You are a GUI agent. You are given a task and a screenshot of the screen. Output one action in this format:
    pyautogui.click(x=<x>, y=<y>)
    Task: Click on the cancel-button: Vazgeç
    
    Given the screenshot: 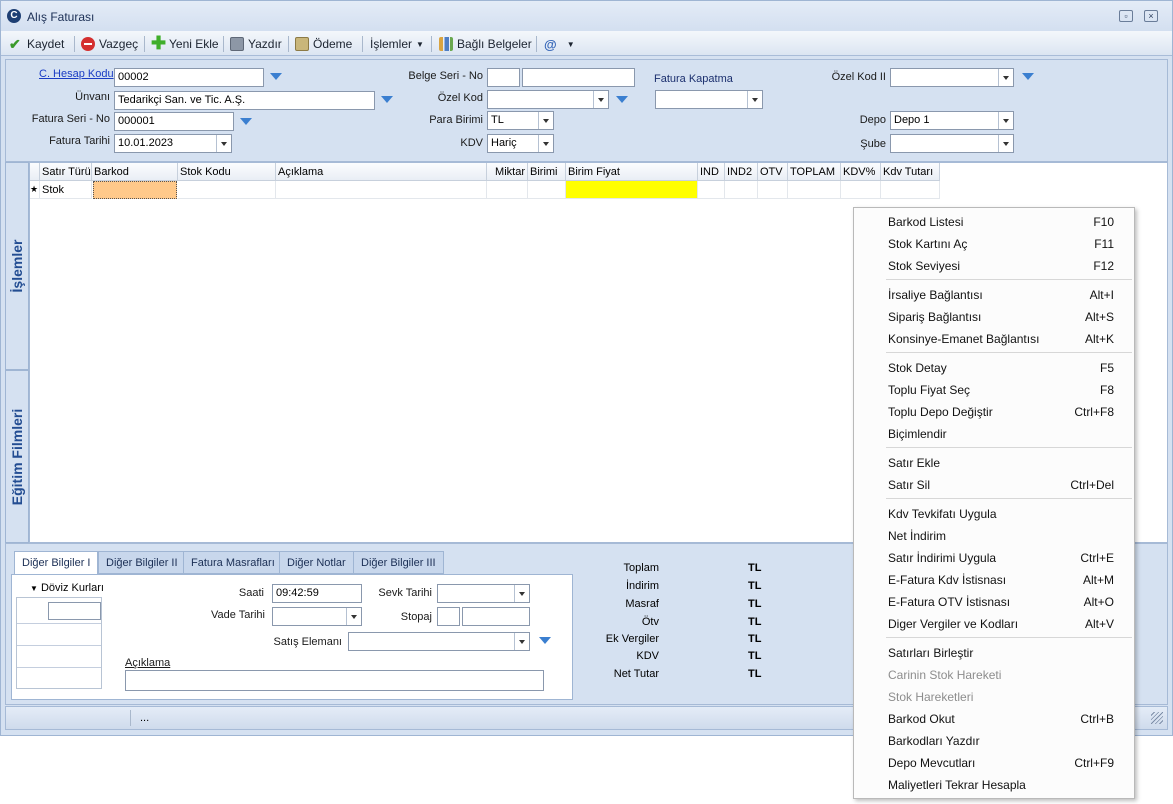 What is the action you would take?
    pyautogui.click(x=109, y=44)
    